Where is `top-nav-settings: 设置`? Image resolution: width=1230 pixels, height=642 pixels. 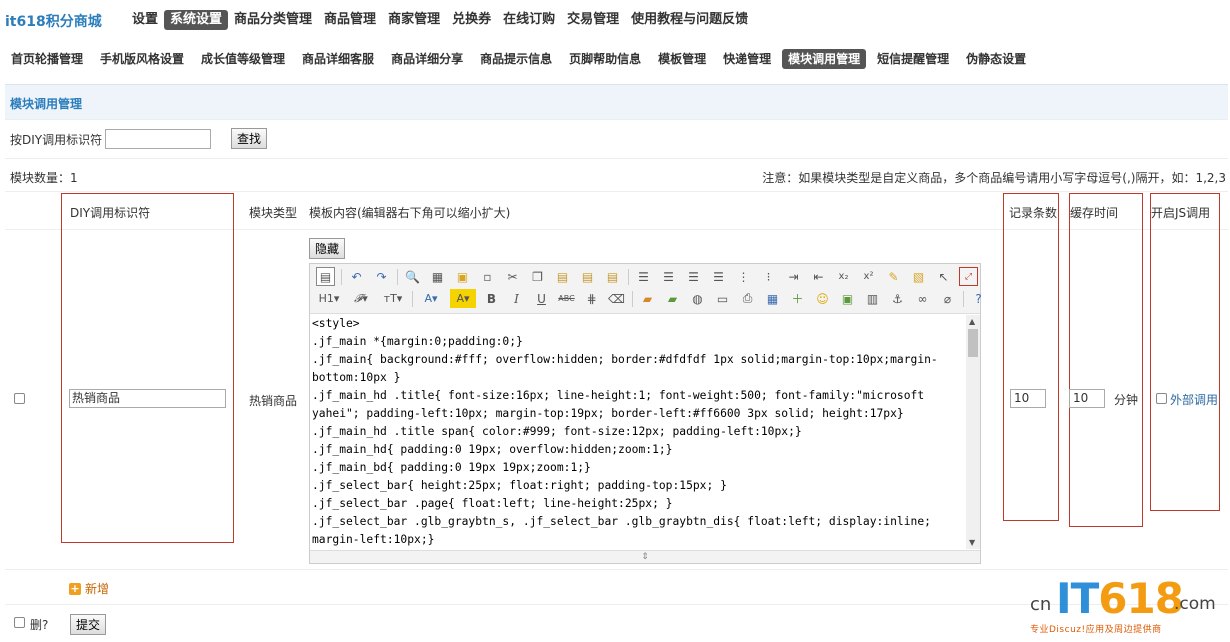 top-nav-settings: 设置 is located at coordinates (145, 20).